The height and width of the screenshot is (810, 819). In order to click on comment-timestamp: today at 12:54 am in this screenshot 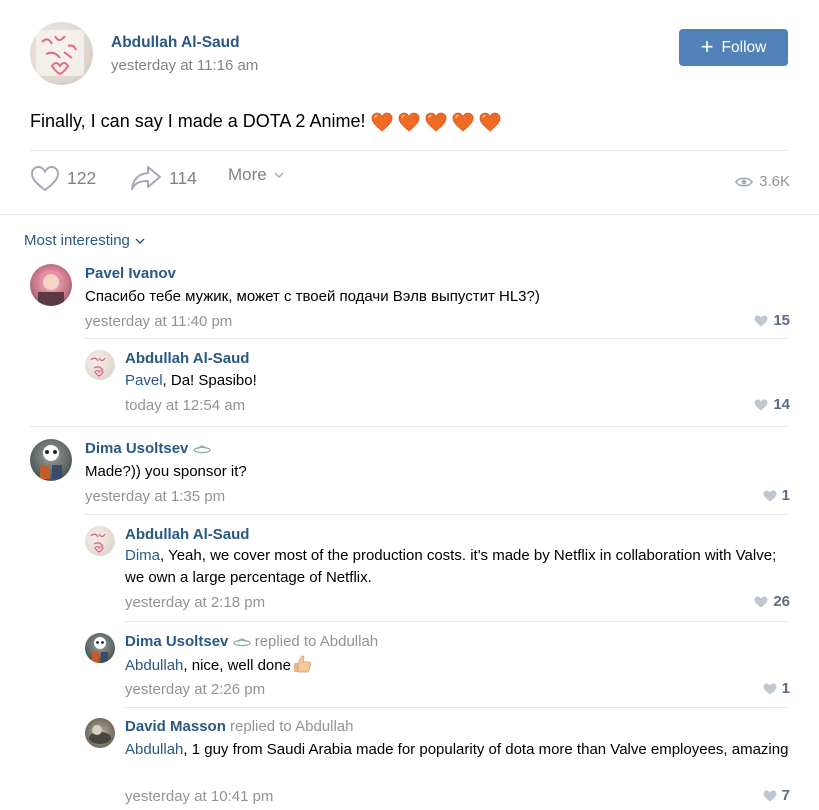, I will do `click(185, 405)`.